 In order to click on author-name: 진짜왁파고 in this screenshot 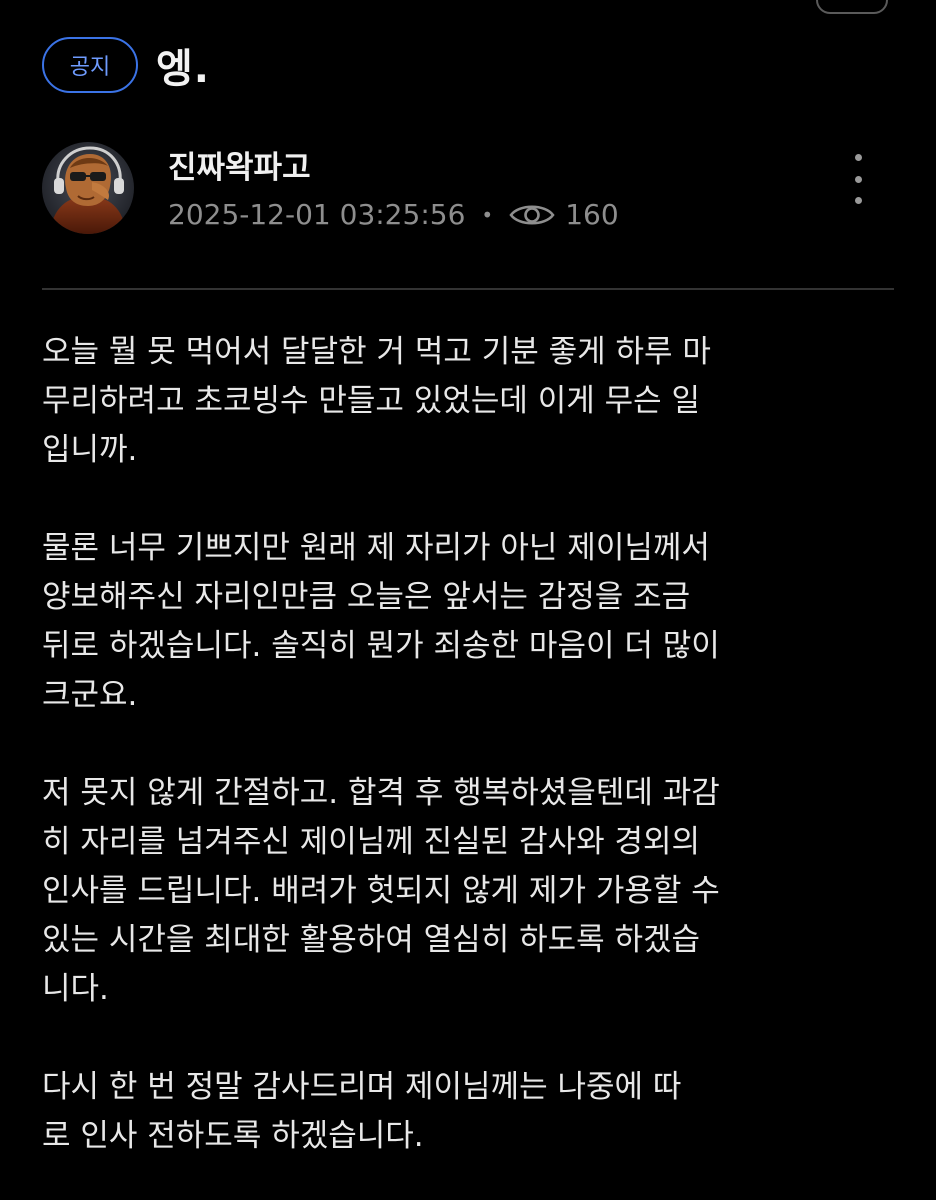, I will do `click(239, 164)`.